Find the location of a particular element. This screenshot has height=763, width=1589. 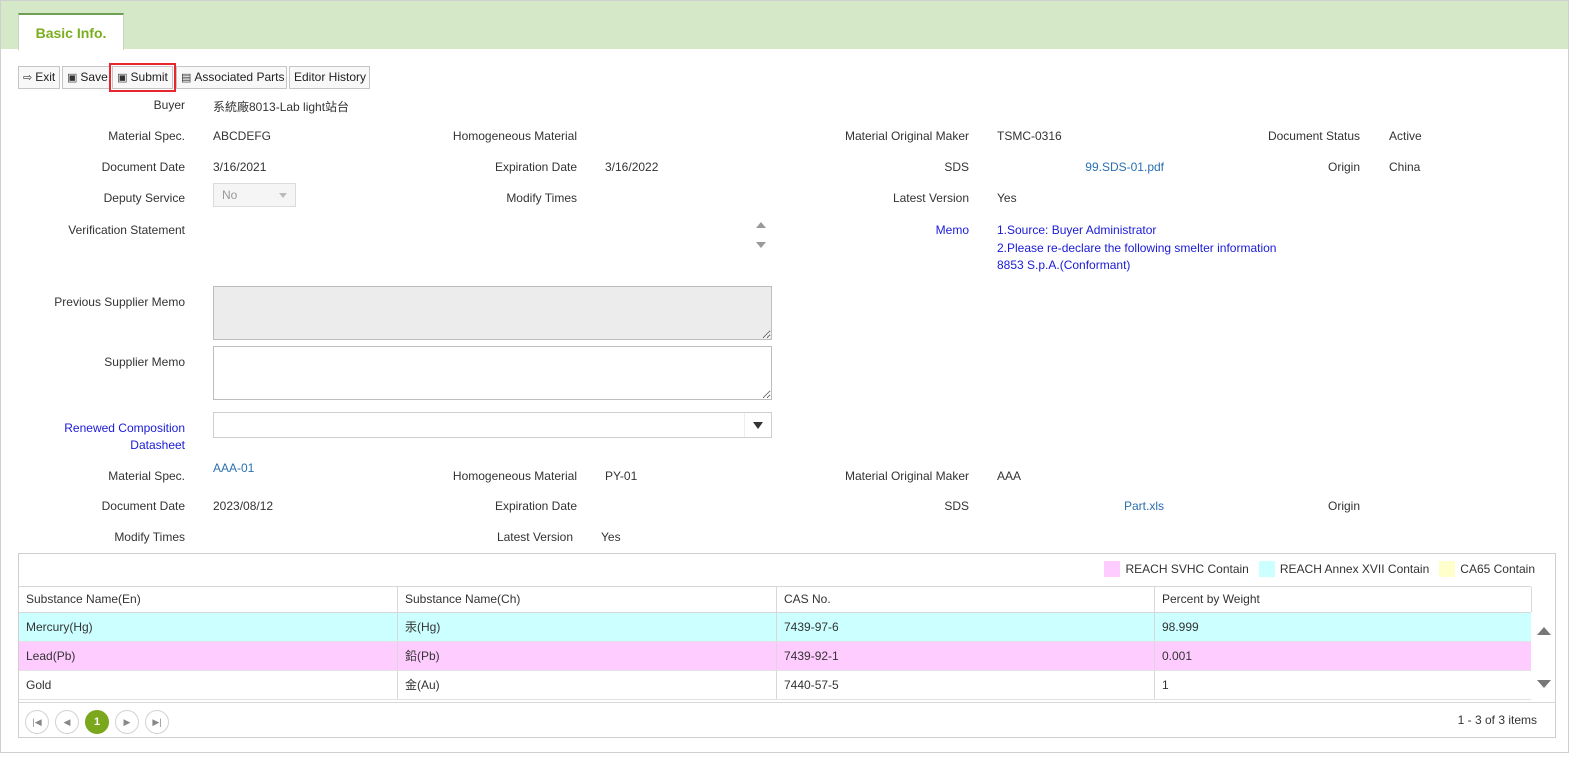

renewed-material-spec-link: AAA-01 is located at coordinates (233, 468).